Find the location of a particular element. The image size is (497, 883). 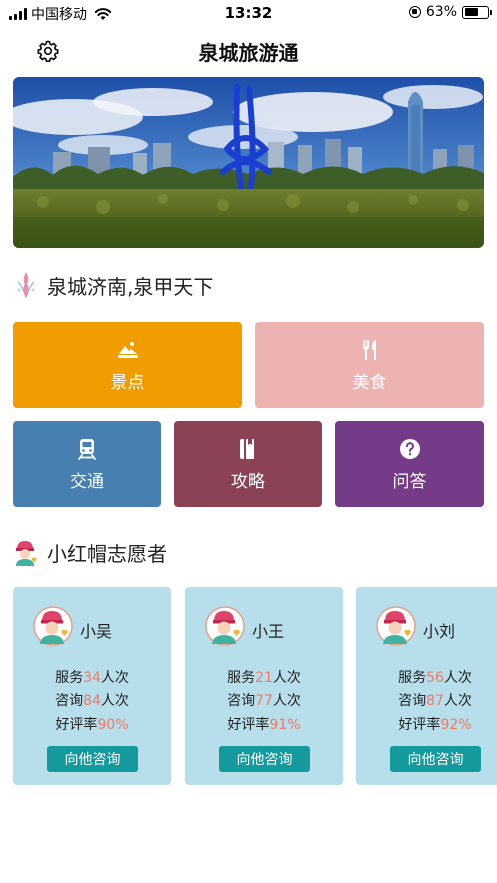

tile-qa: 问答 is located at coordinates (409, 464).